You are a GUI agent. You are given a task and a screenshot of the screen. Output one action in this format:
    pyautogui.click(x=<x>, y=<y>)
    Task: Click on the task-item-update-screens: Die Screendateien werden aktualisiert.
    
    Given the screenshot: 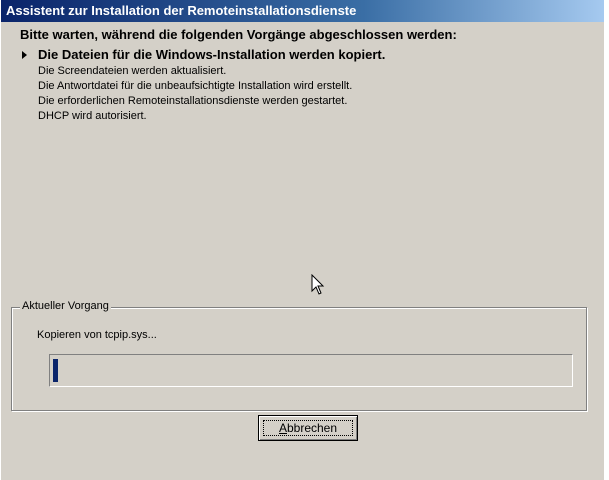 What is the action you would take?
    pyautogui.click(x=203, y=71)
    